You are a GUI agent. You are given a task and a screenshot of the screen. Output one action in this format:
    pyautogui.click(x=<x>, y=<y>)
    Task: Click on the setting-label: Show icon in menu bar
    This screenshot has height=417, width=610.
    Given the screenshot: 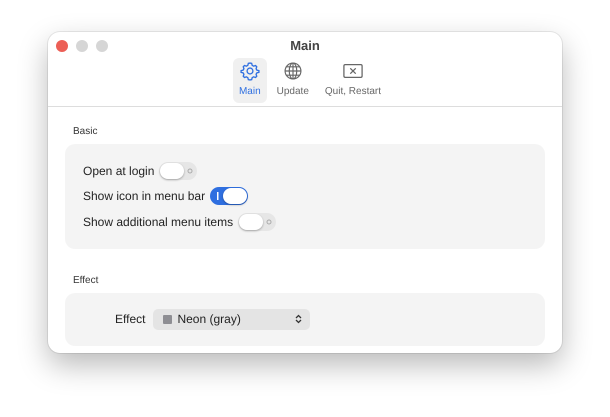 What is the action you would take?
    pyautogui.click(x=144, y=197)
    